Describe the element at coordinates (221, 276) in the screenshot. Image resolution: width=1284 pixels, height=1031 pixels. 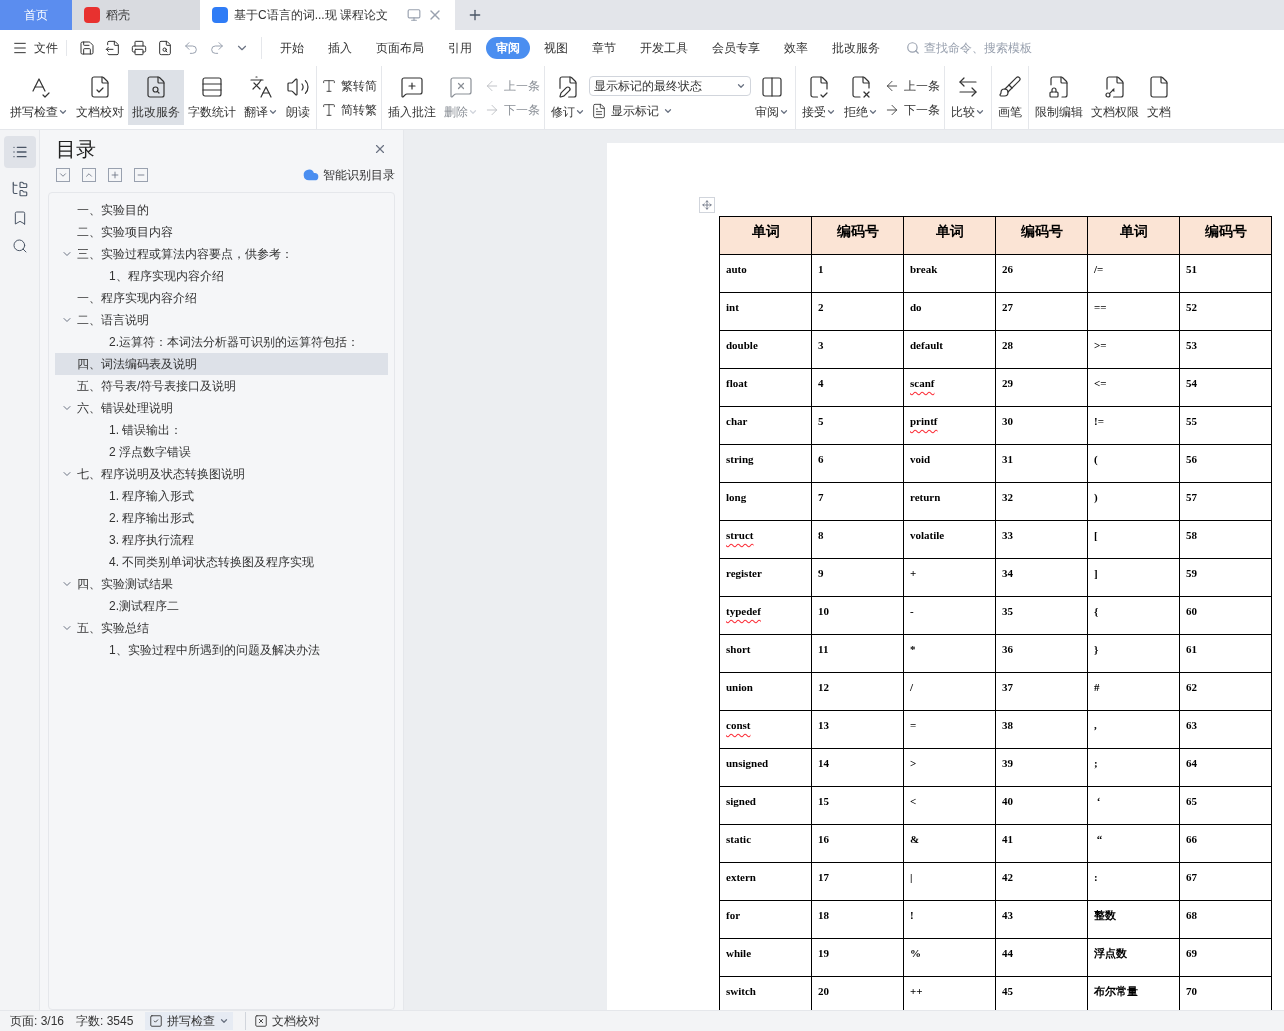
I see `toc-item: 1、程序实现内容介绍` at that location.